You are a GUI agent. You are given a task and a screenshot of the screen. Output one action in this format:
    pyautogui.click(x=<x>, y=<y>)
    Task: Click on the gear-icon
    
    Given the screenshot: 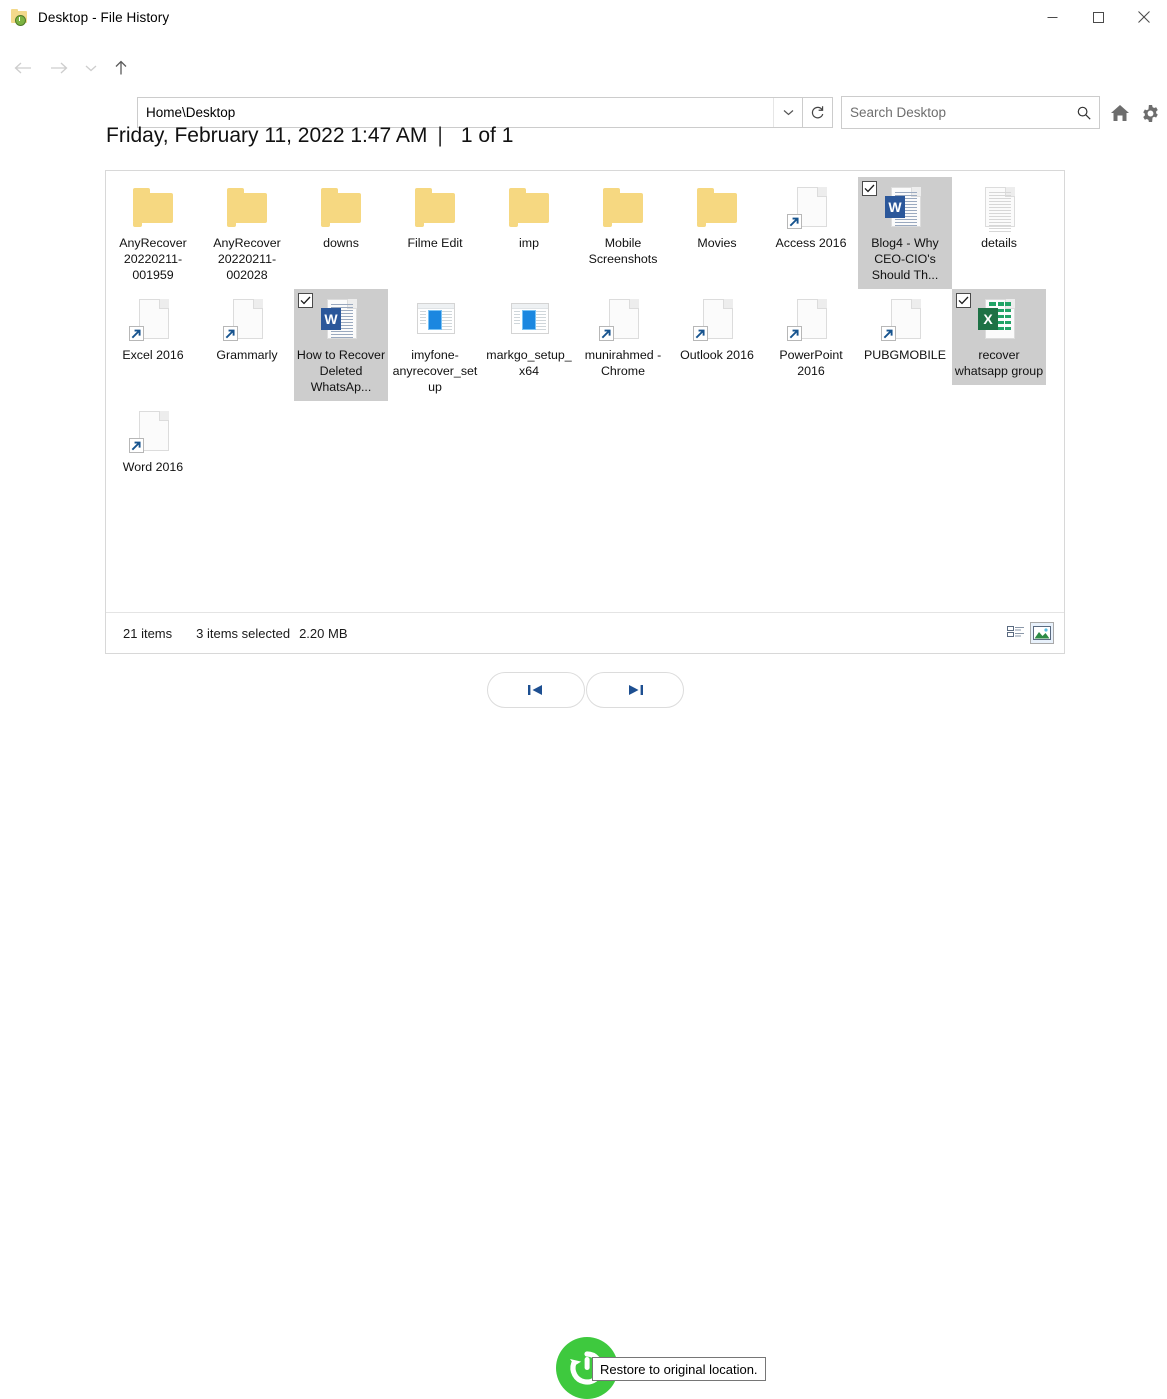 What is the action you would take?
    pyautogui.click(x=1150, y=113)
    